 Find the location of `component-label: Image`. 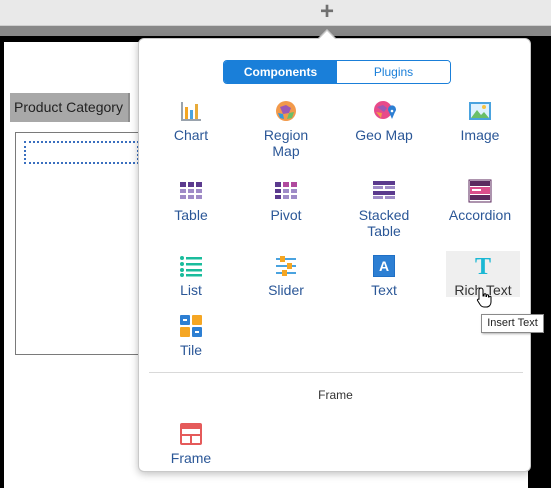

component-label: Image is located at coordinates (480, 135).